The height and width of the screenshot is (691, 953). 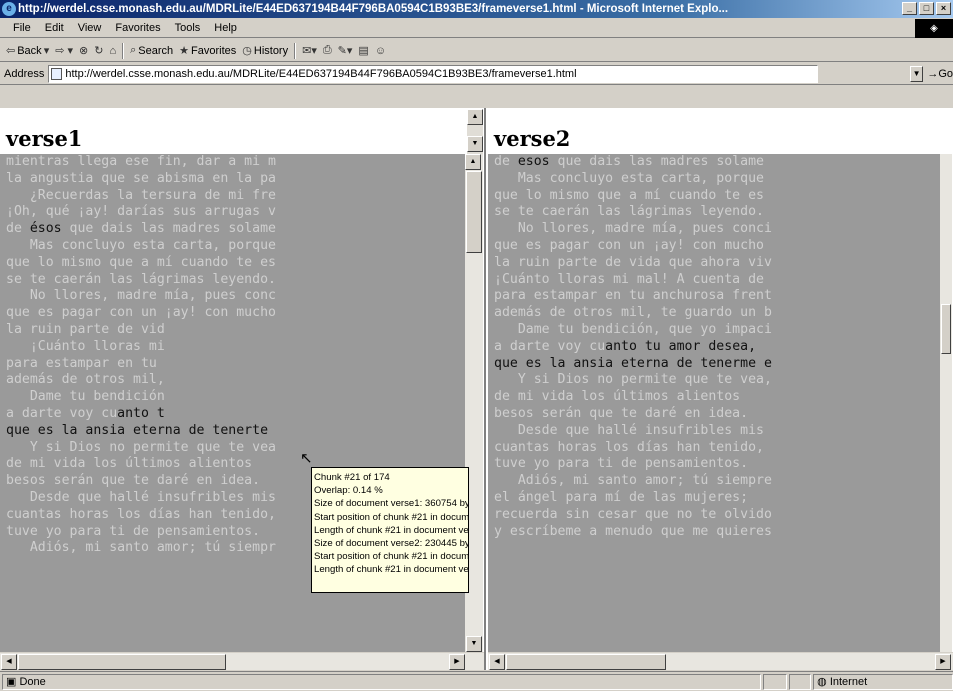 I want to click on highlighted-text: anto t, so click(x=141, y=413).